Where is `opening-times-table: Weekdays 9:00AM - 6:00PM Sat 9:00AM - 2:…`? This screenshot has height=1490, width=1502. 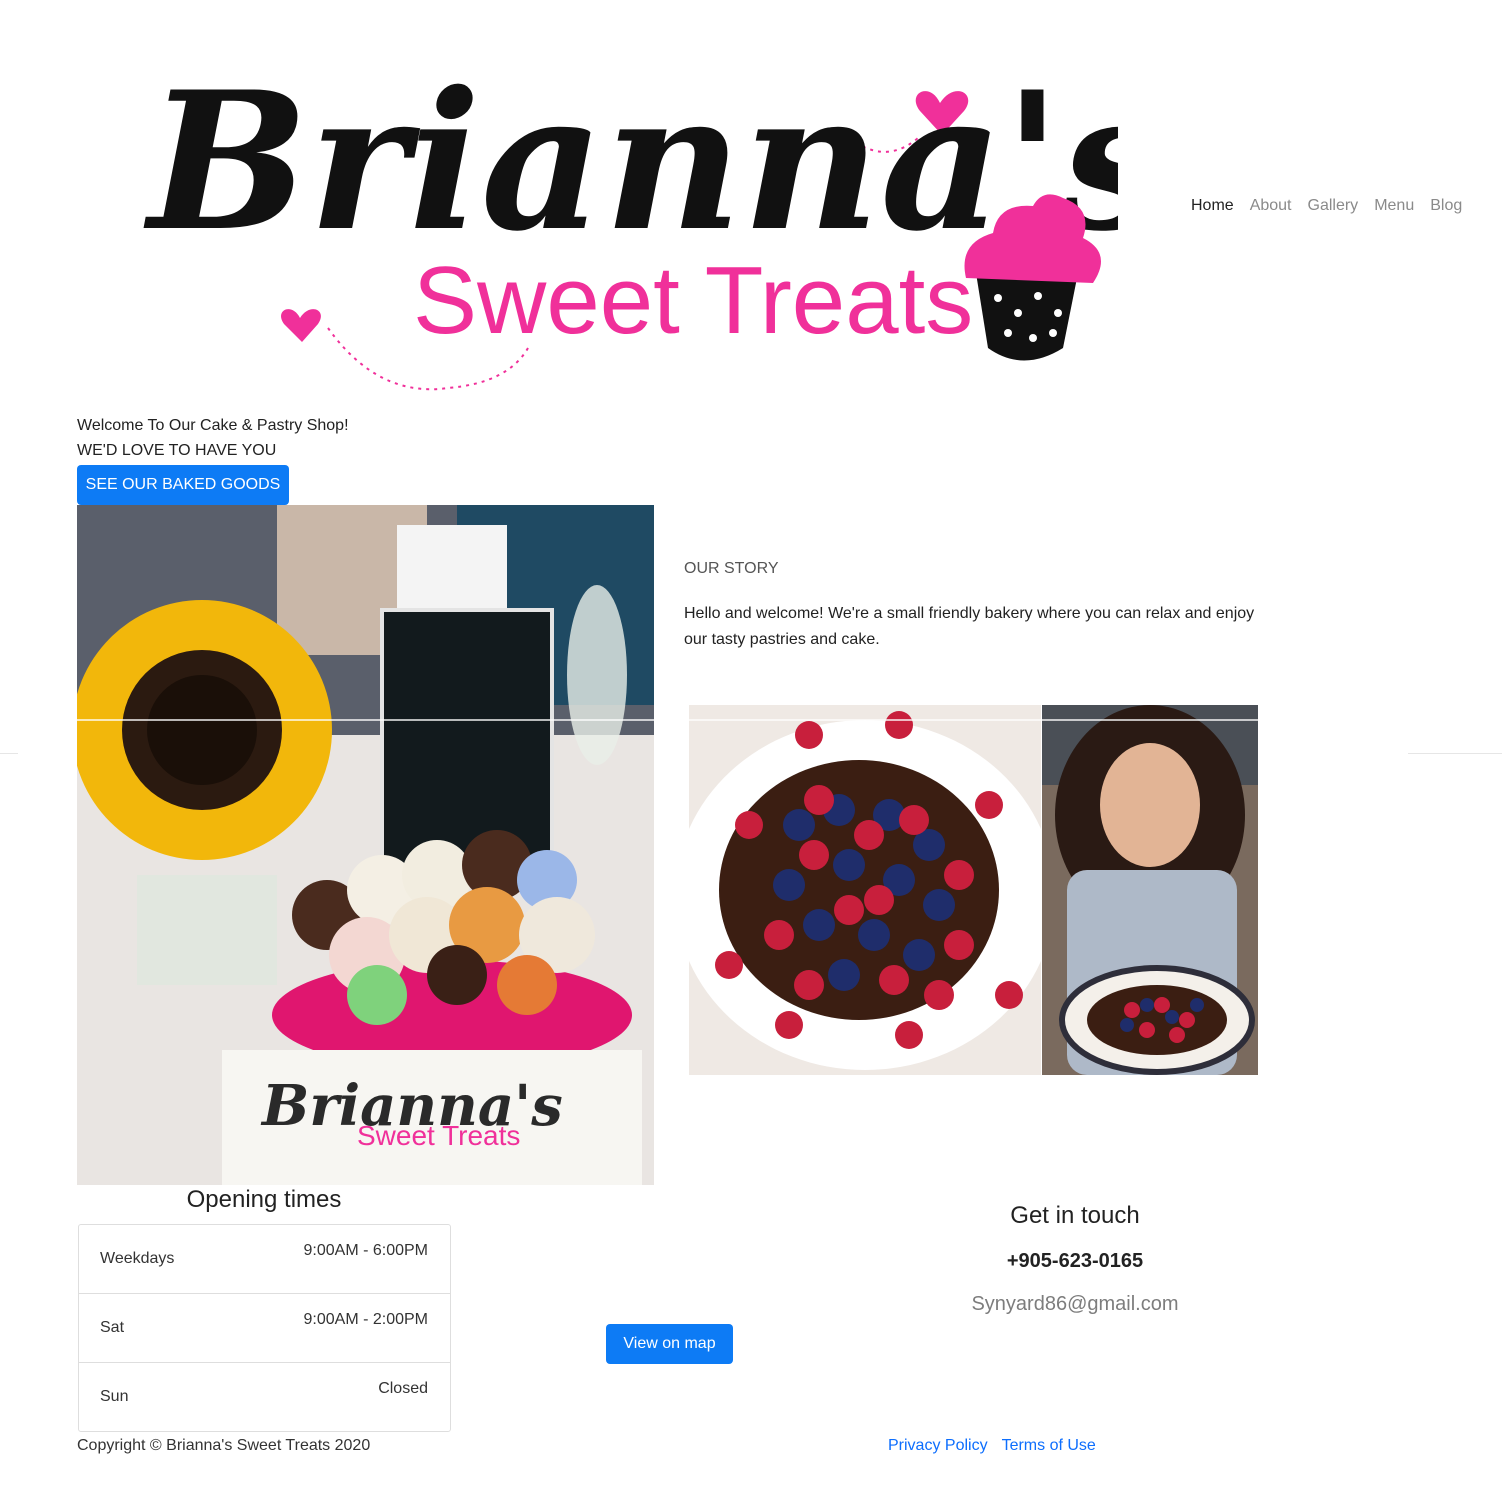 opening-times-table: Weekdays 9:00AM - 6:00PM Sat 9:00AM - 2:… is located at coordinates (264, 1328).